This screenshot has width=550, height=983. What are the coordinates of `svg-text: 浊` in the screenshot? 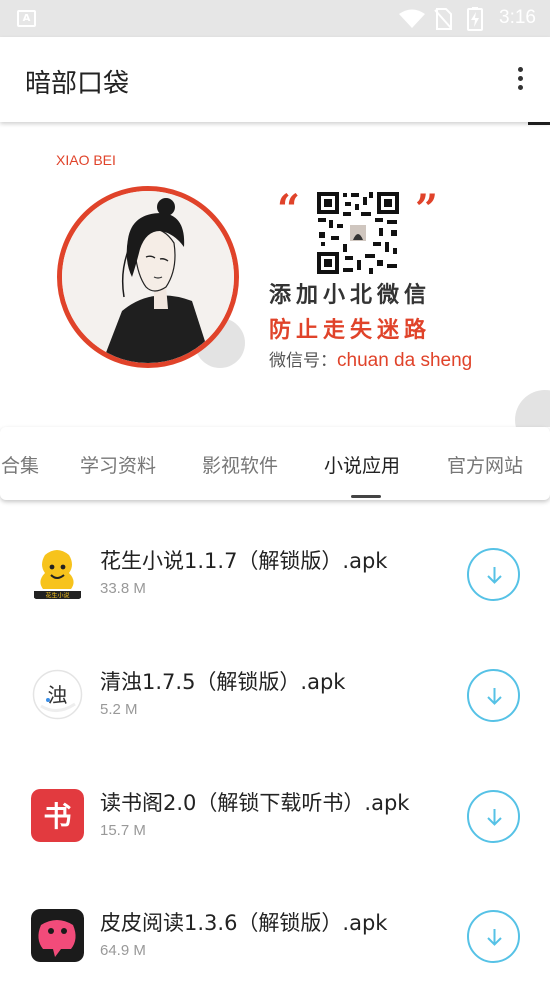 It's located at (58, 695).